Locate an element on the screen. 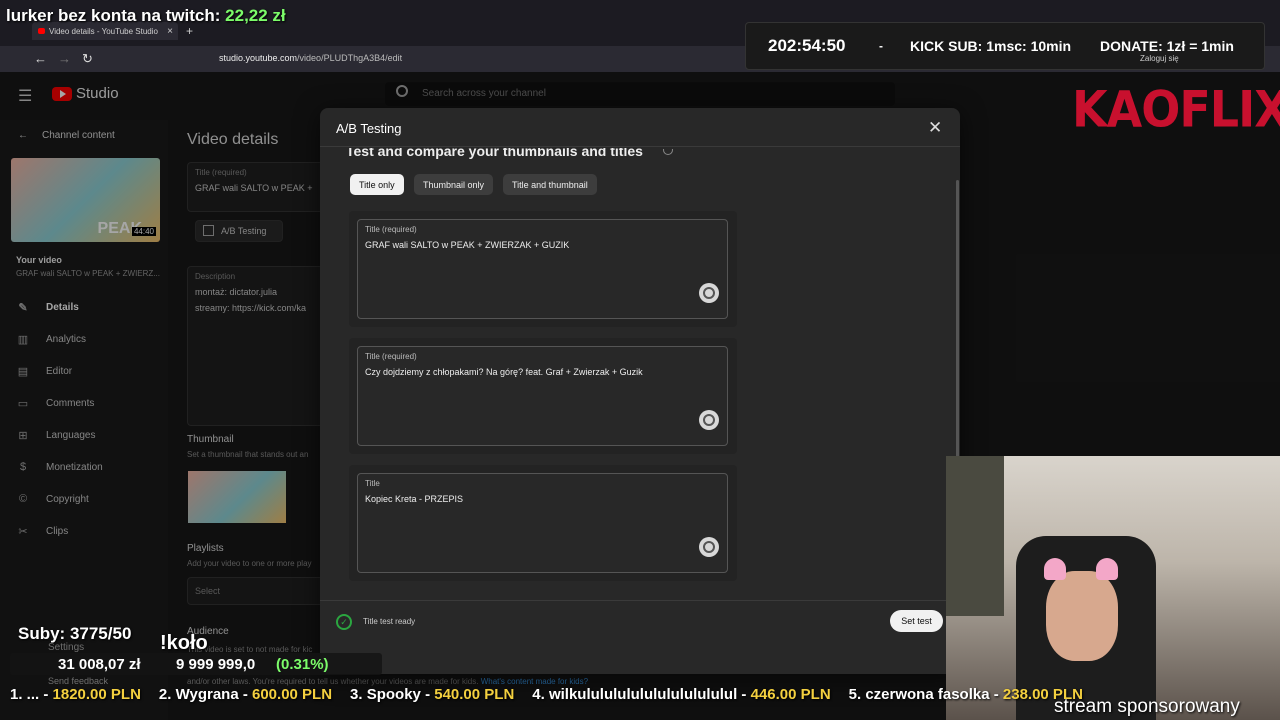 Image resolution: width=1280 pixels, height=720 pixels. check-circle-icon: ✓ is located at coordinates (344, 622).